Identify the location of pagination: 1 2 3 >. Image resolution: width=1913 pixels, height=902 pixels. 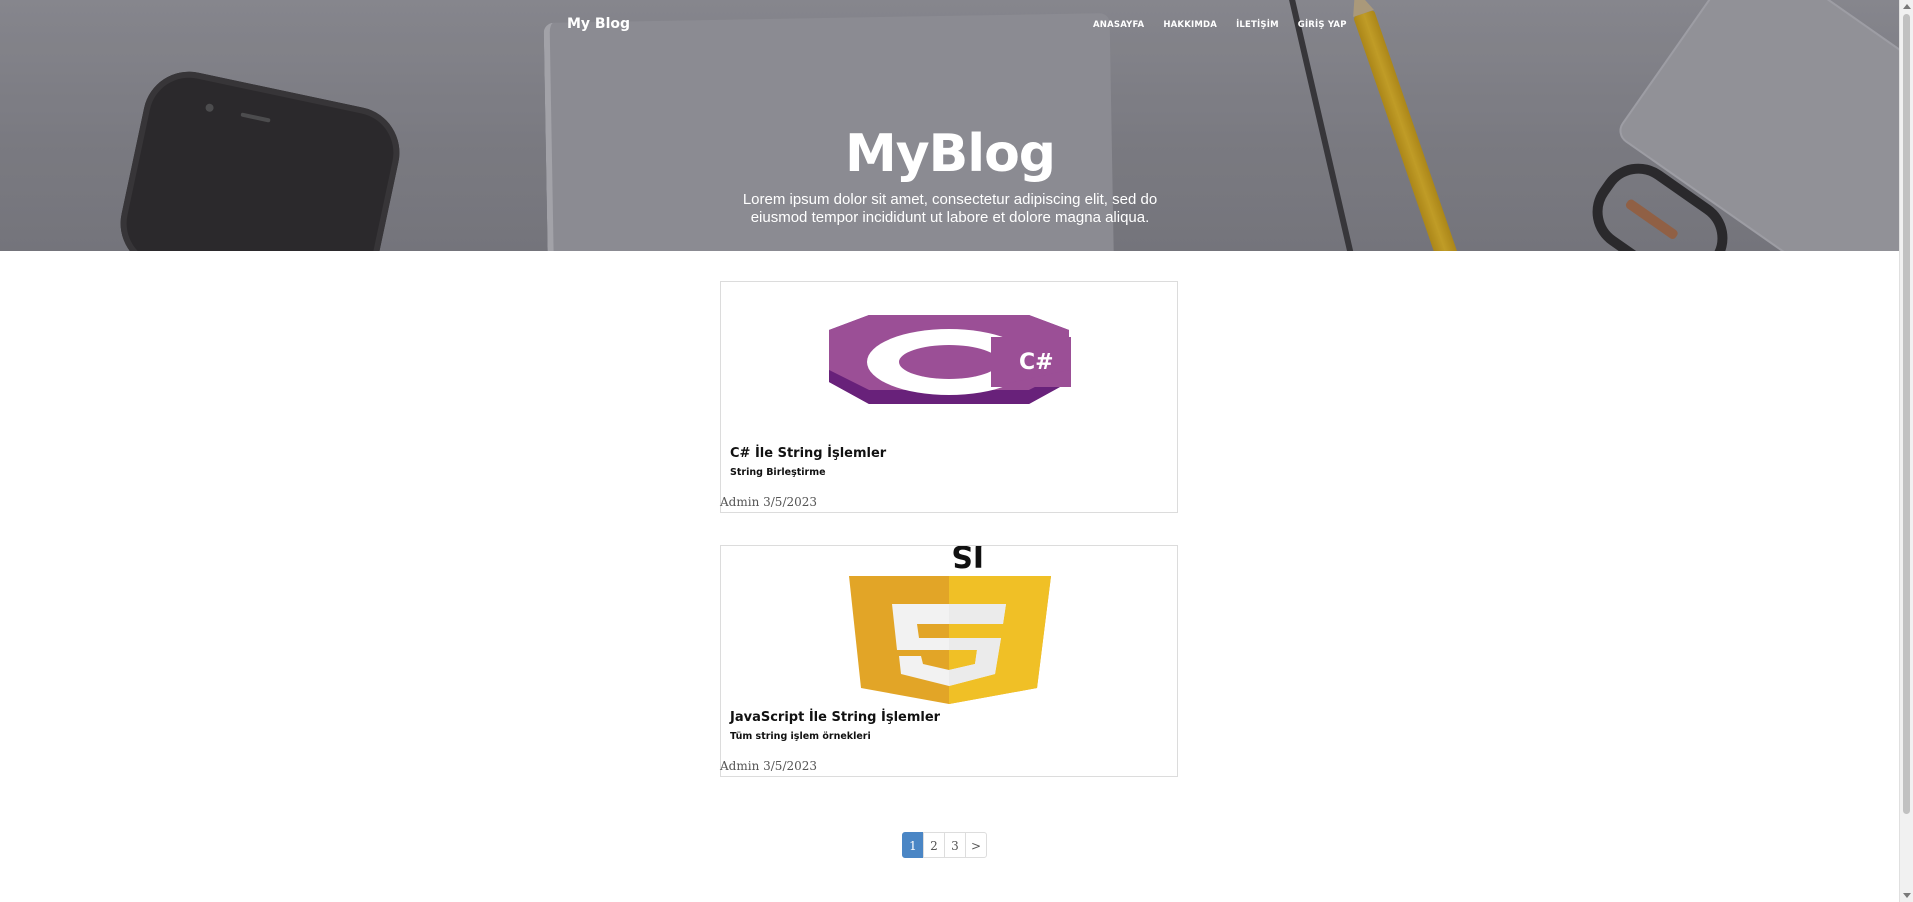
(944, 845).